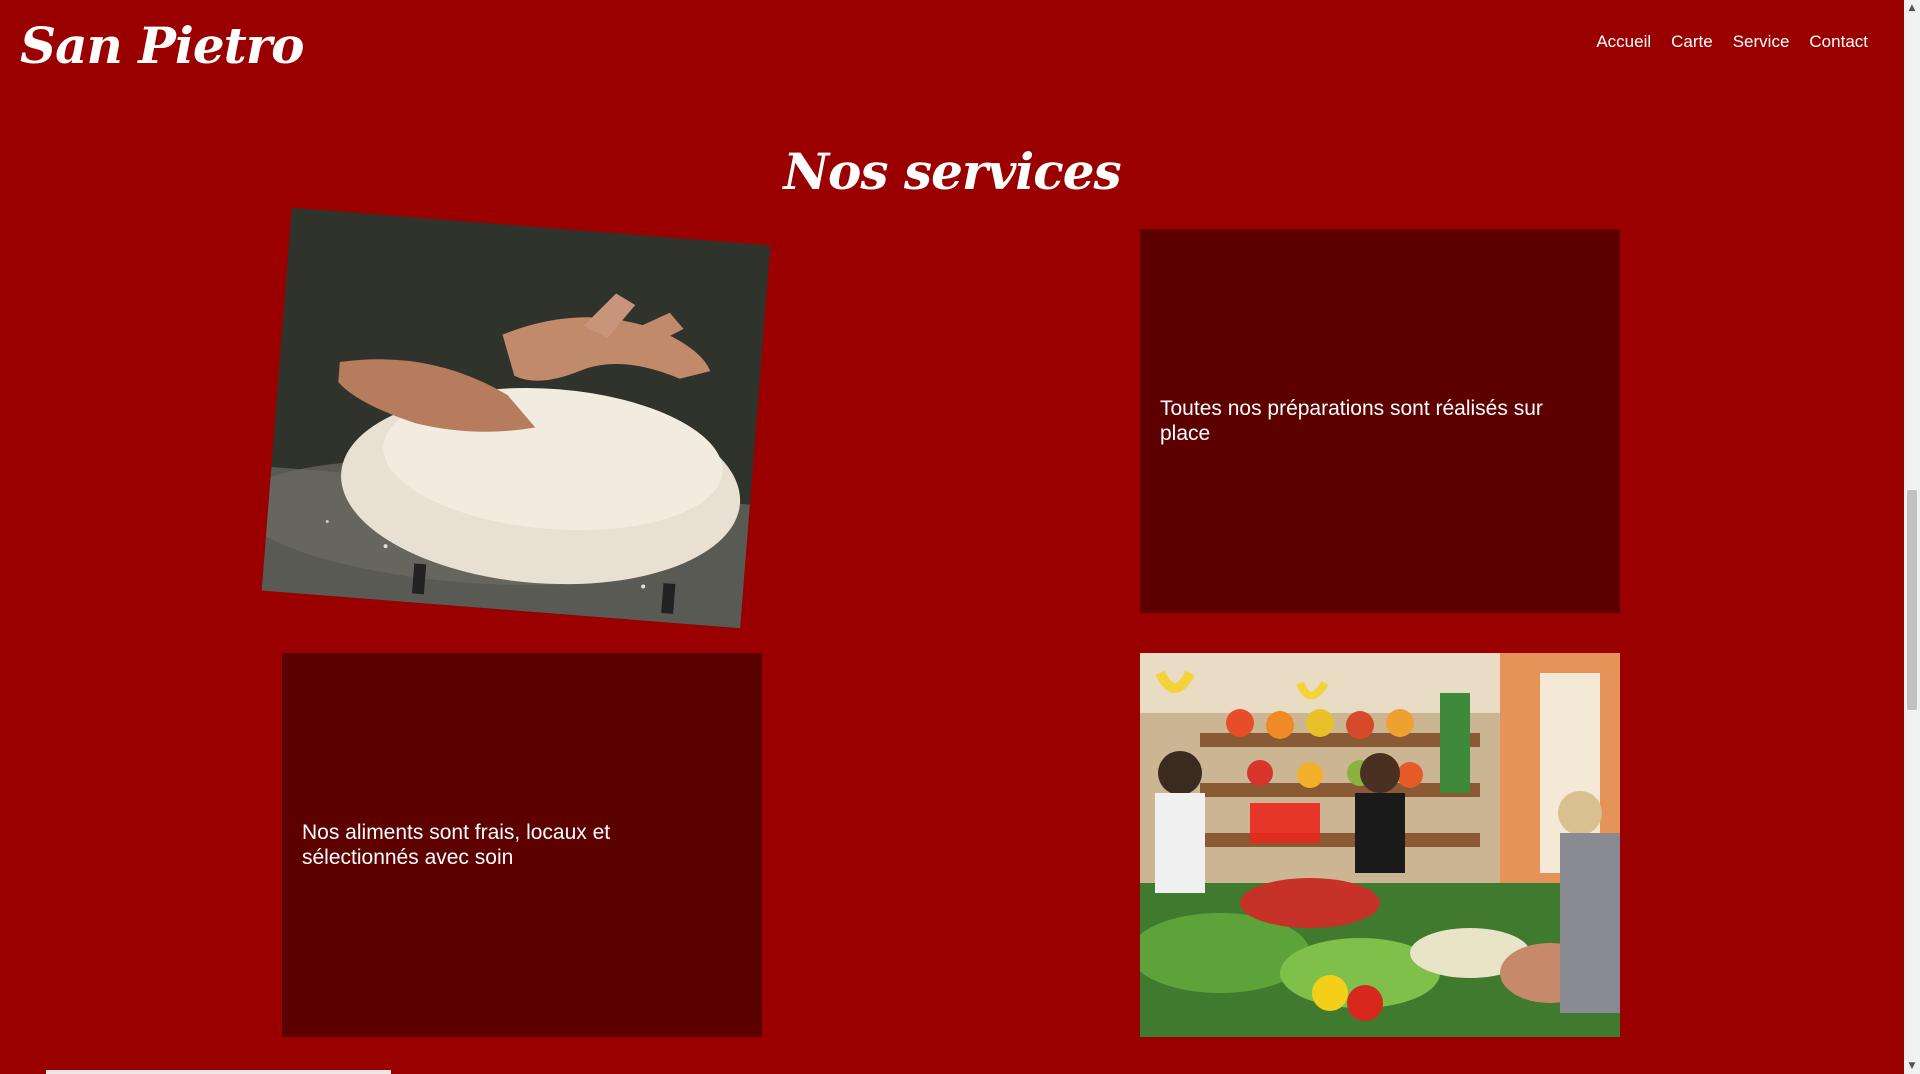 The image size is (1920, 1074). Describe the element at coordinates (1732, 42) in the screenshot. I see `main-nav: Accueil Carte Service Contact` at that location.